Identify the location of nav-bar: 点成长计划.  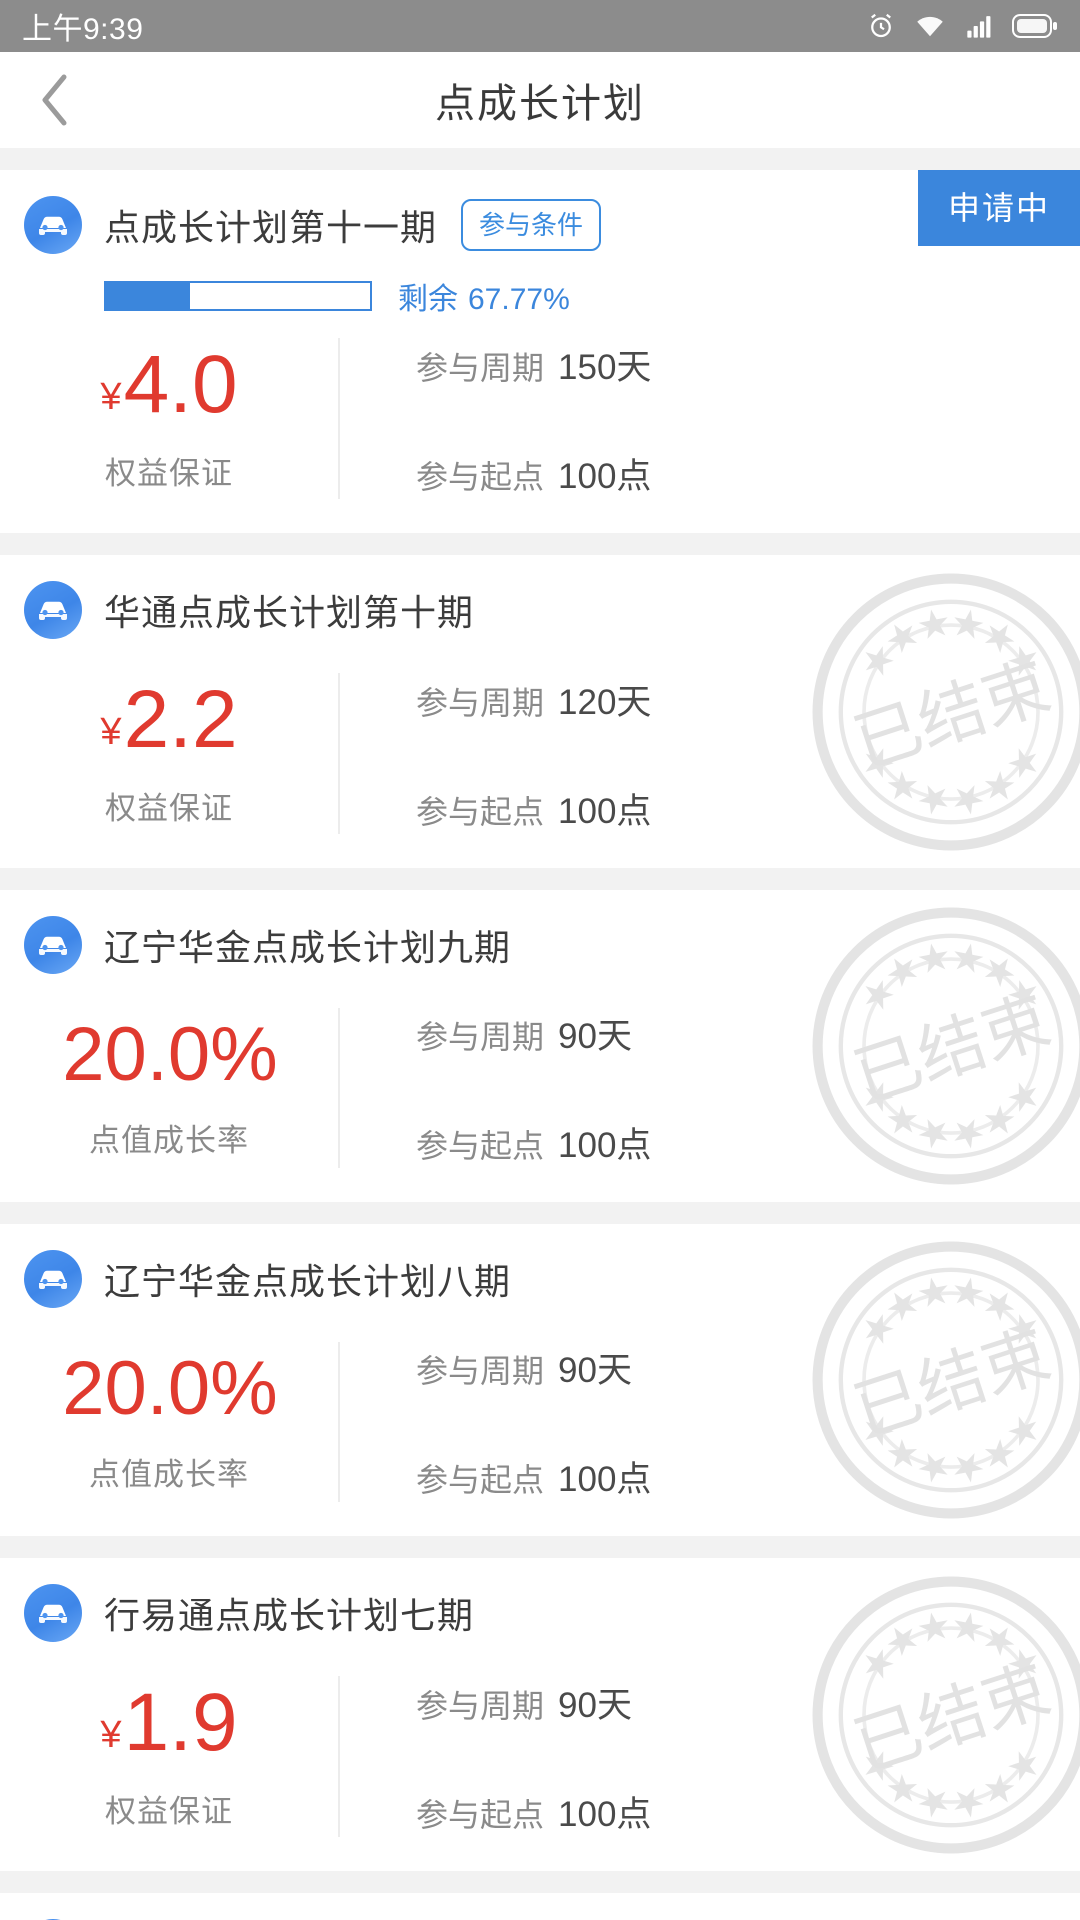
(540, 100).